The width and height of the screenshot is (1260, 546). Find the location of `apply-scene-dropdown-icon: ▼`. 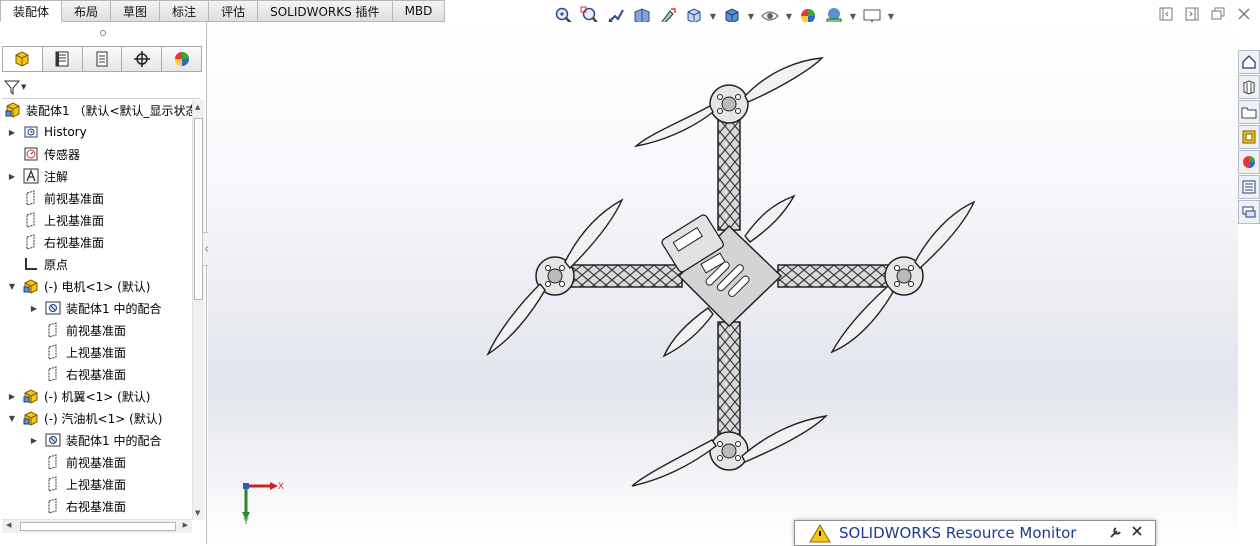

apply-scene-dropdown-icon: ▼ is located at coordinates (853, 16).